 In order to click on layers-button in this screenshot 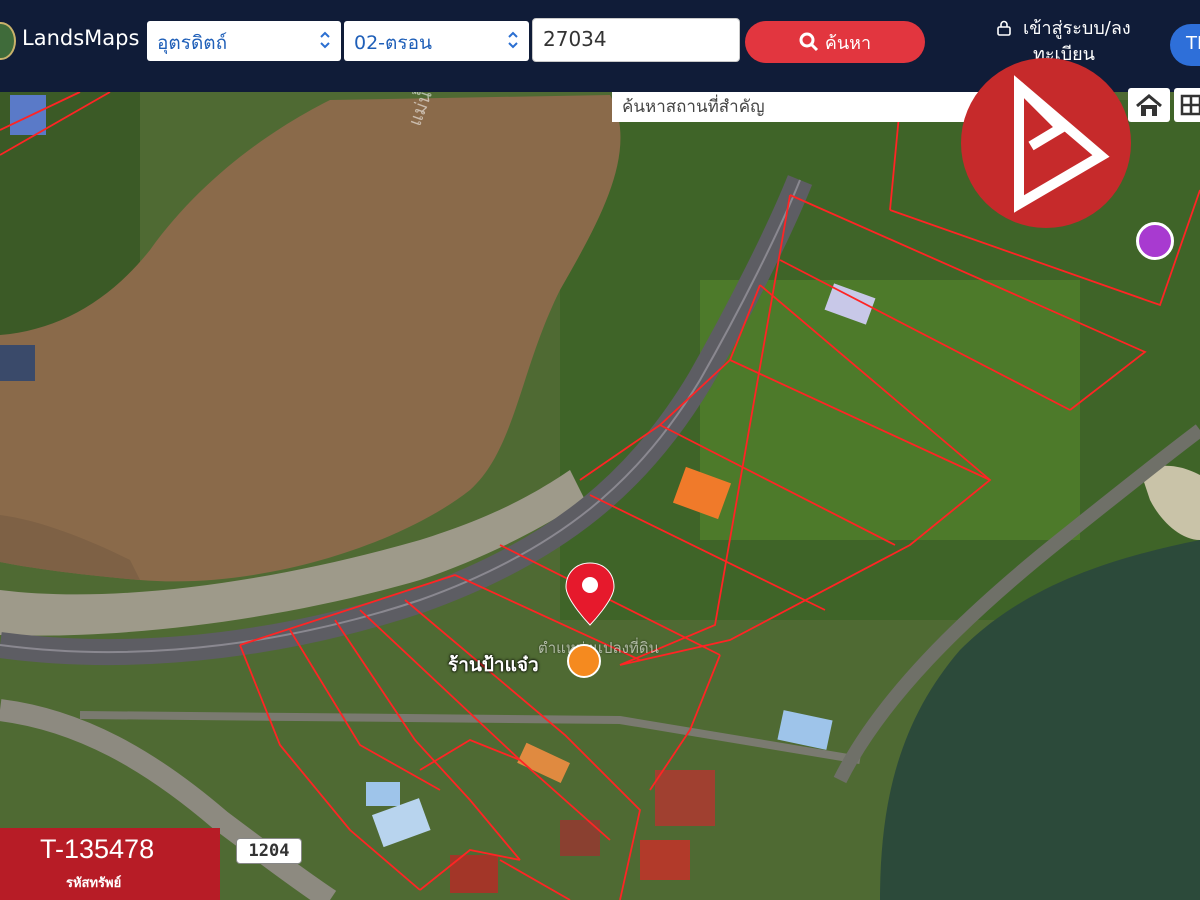, I will do `click(1187, 105)`.